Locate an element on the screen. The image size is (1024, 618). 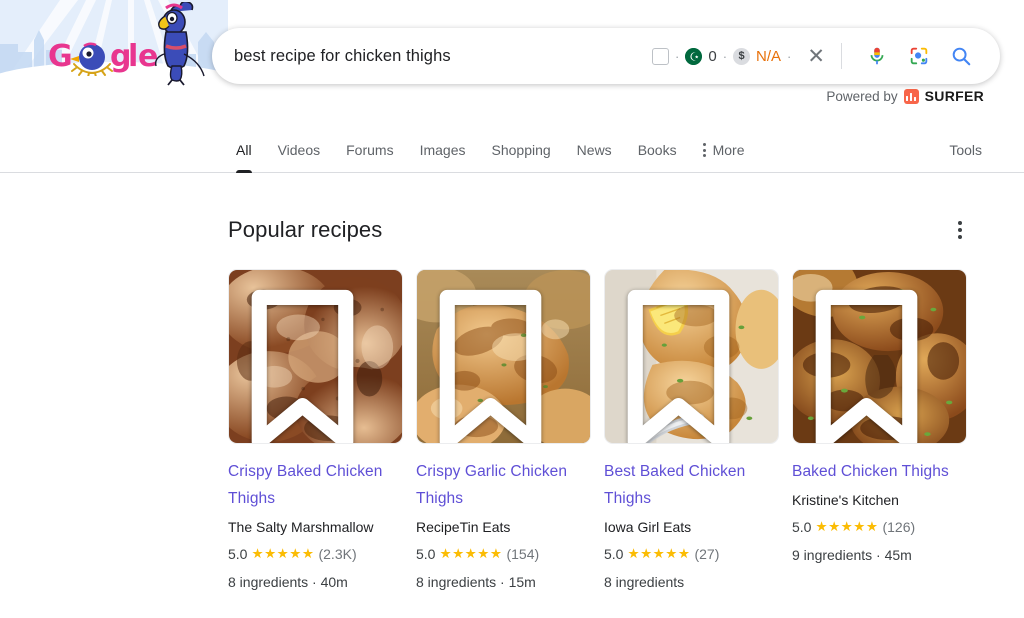
recipe-meta: 8 ingredients is located at coordinates (644, 582).